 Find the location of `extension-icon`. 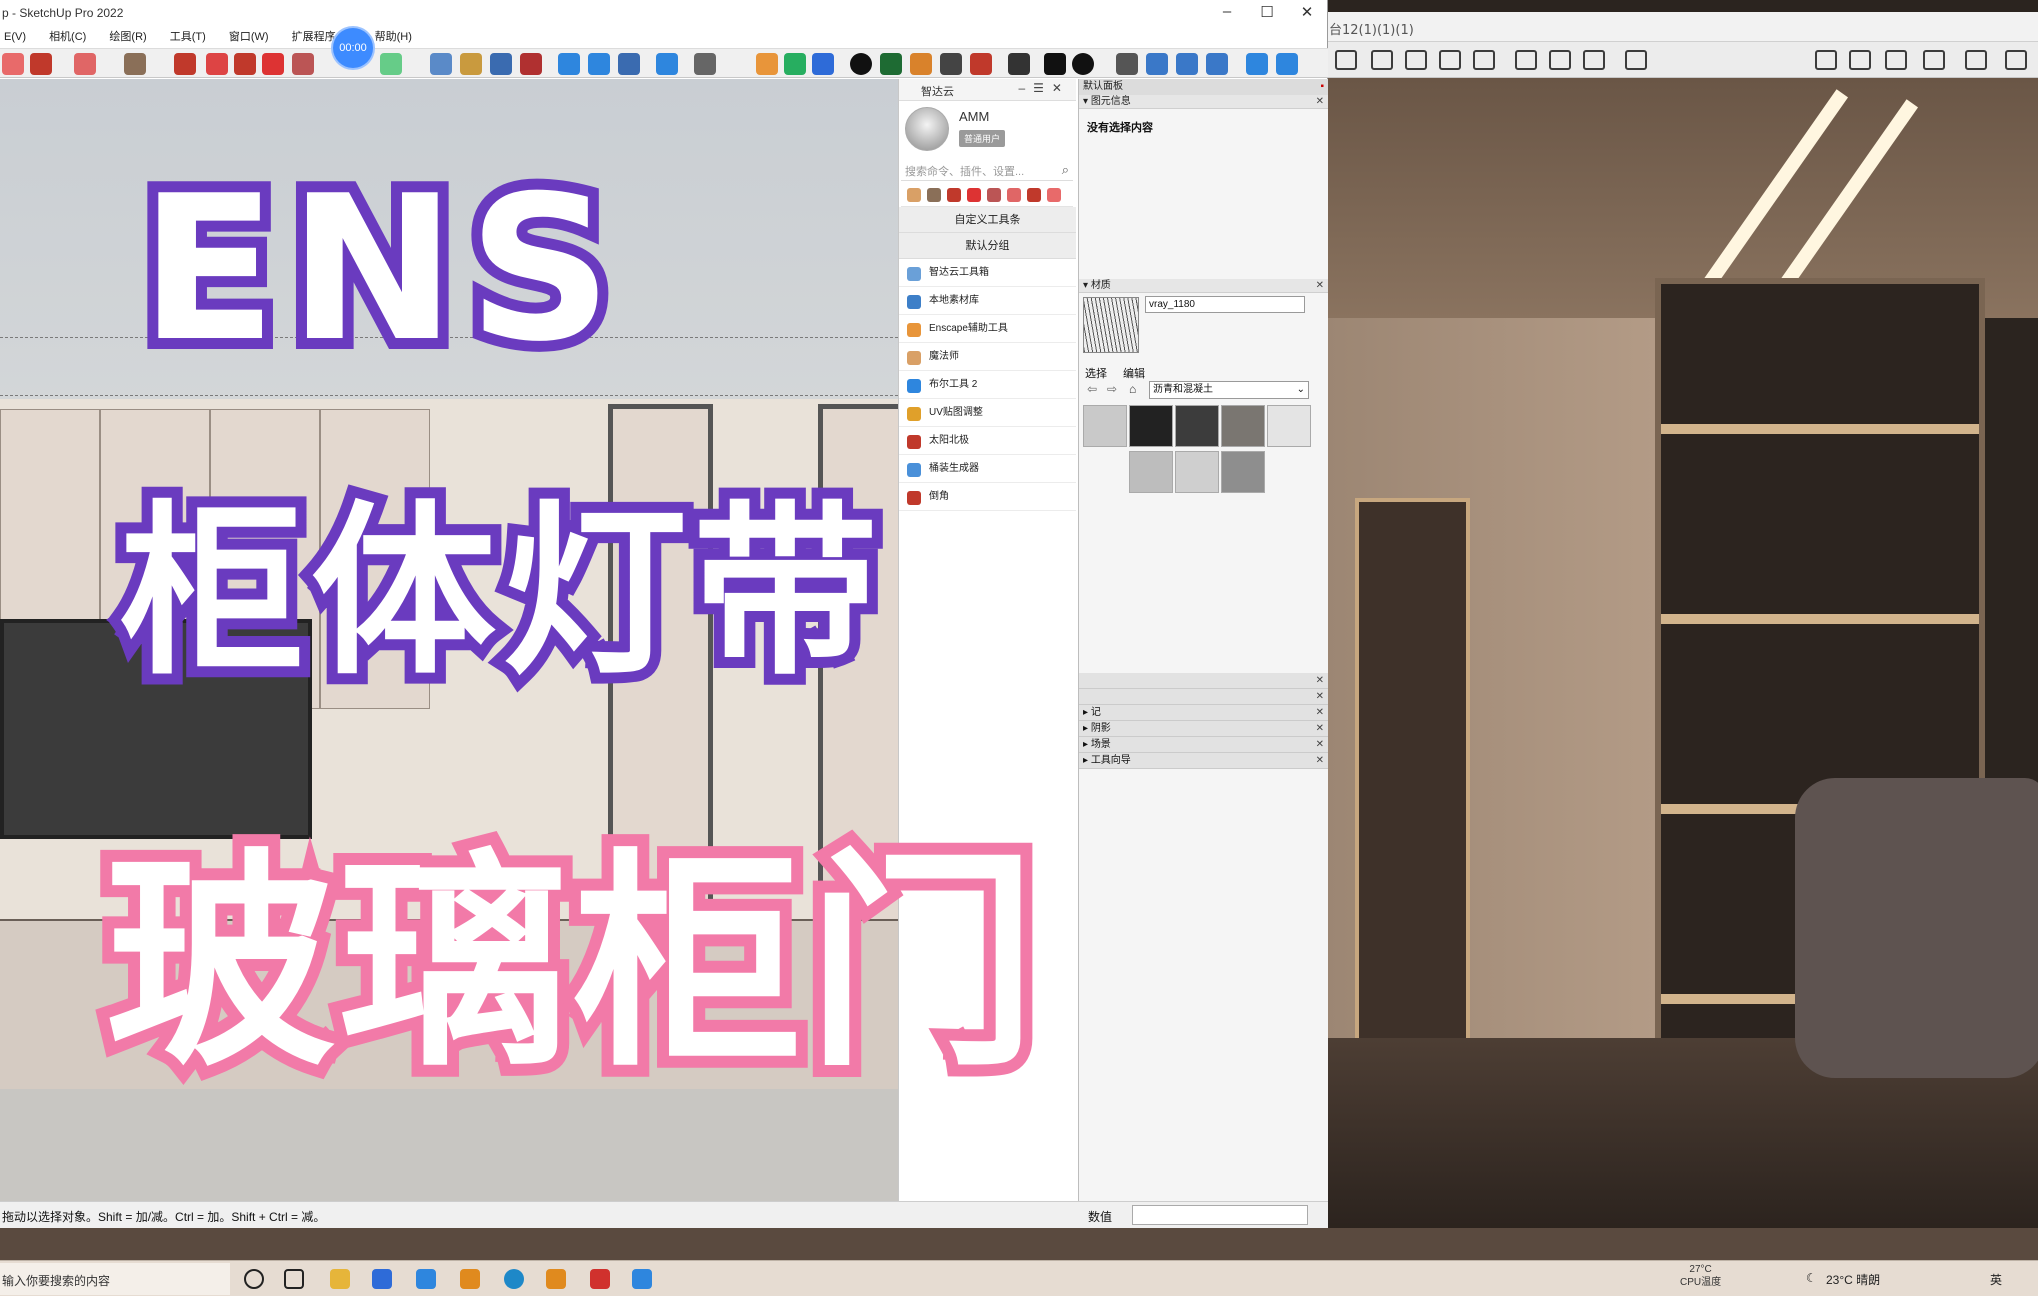

extension-icon is located at coordinates (823, 64).